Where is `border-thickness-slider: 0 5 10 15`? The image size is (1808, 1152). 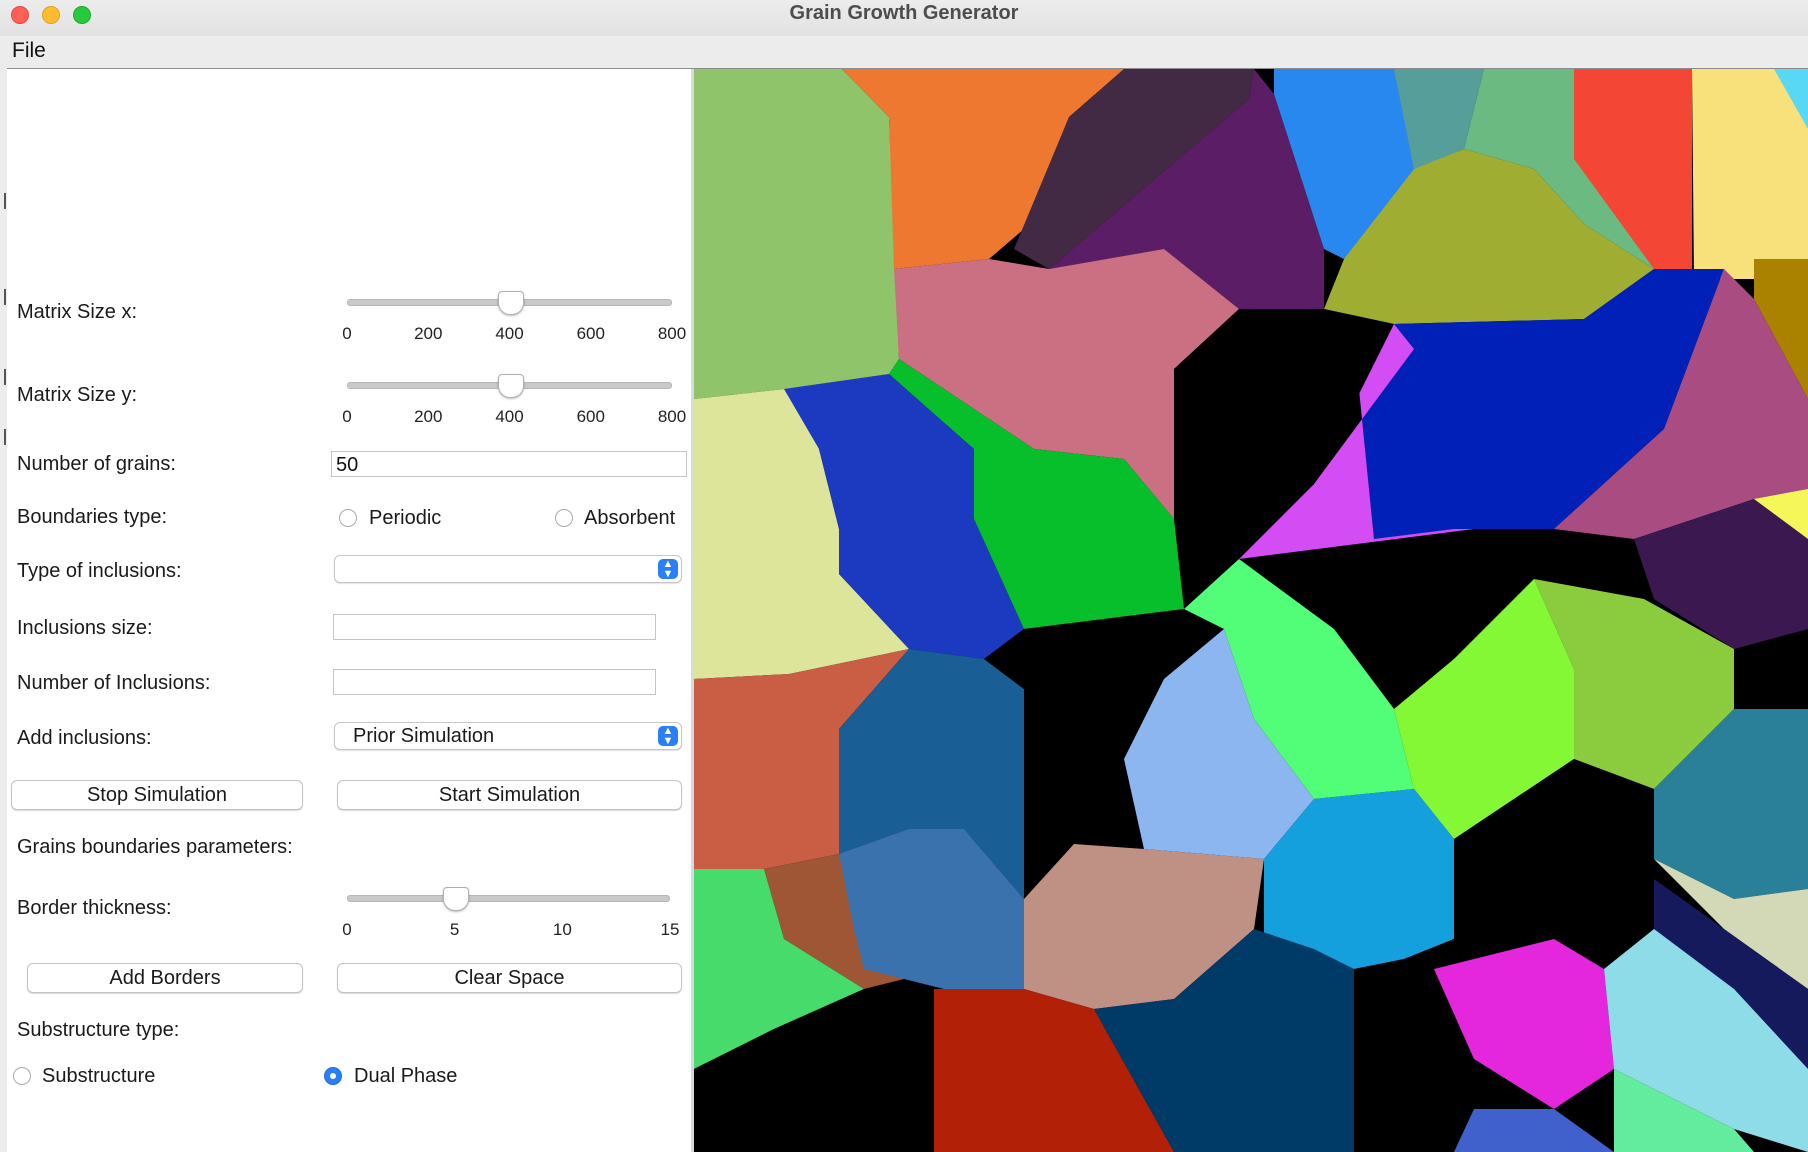 border-thickness-slider: 0 5 10 15 is located at coordinates (510, 917).